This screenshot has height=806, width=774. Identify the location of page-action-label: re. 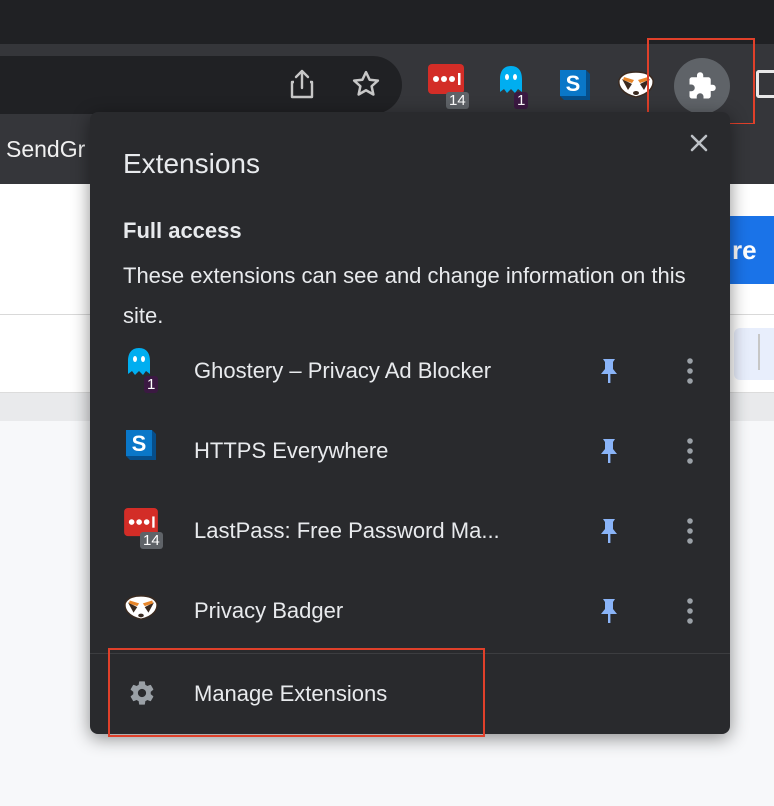
(744, 249).